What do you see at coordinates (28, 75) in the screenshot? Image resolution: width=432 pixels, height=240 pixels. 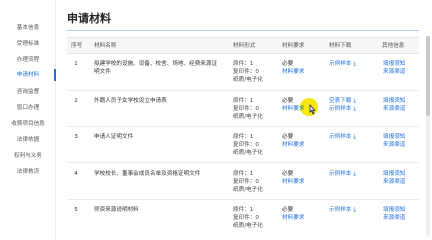 I see `sidebar-item-materials: 申请材料` at bounding box center [28, 75].